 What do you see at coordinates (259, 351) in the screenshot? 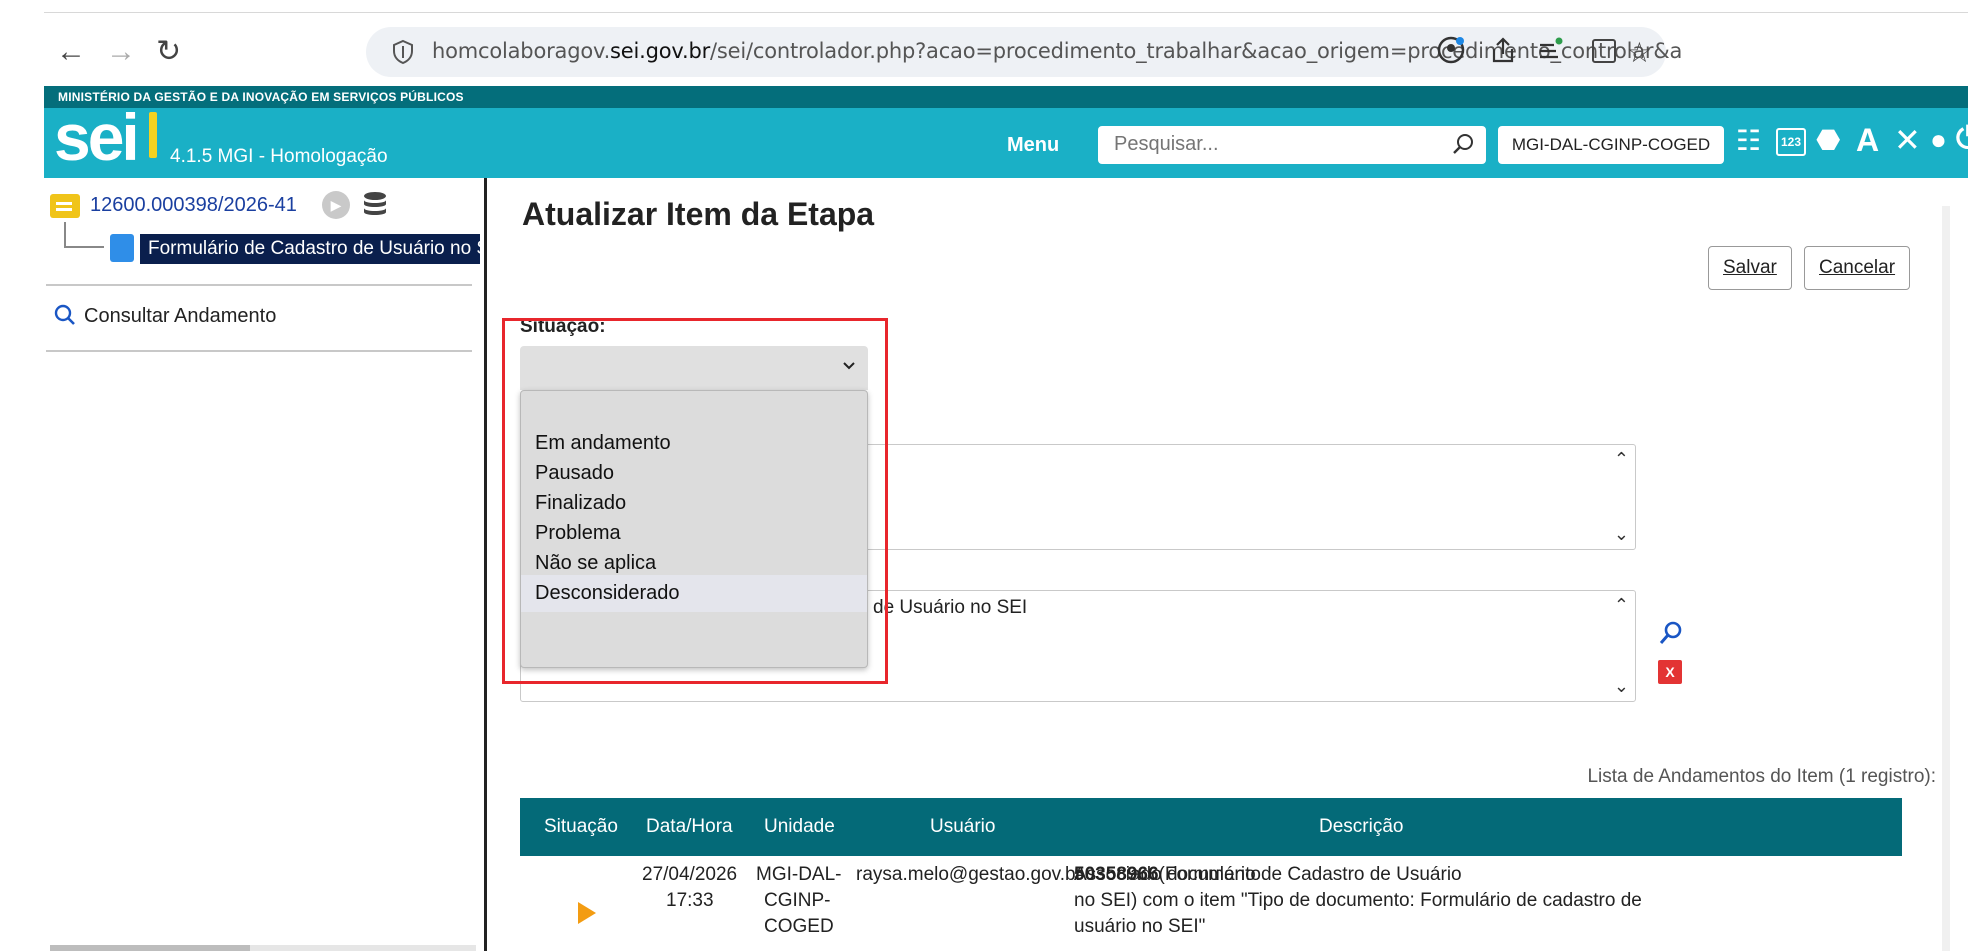
I see `tree-divider-bottom` at bounding box center [259, 351].